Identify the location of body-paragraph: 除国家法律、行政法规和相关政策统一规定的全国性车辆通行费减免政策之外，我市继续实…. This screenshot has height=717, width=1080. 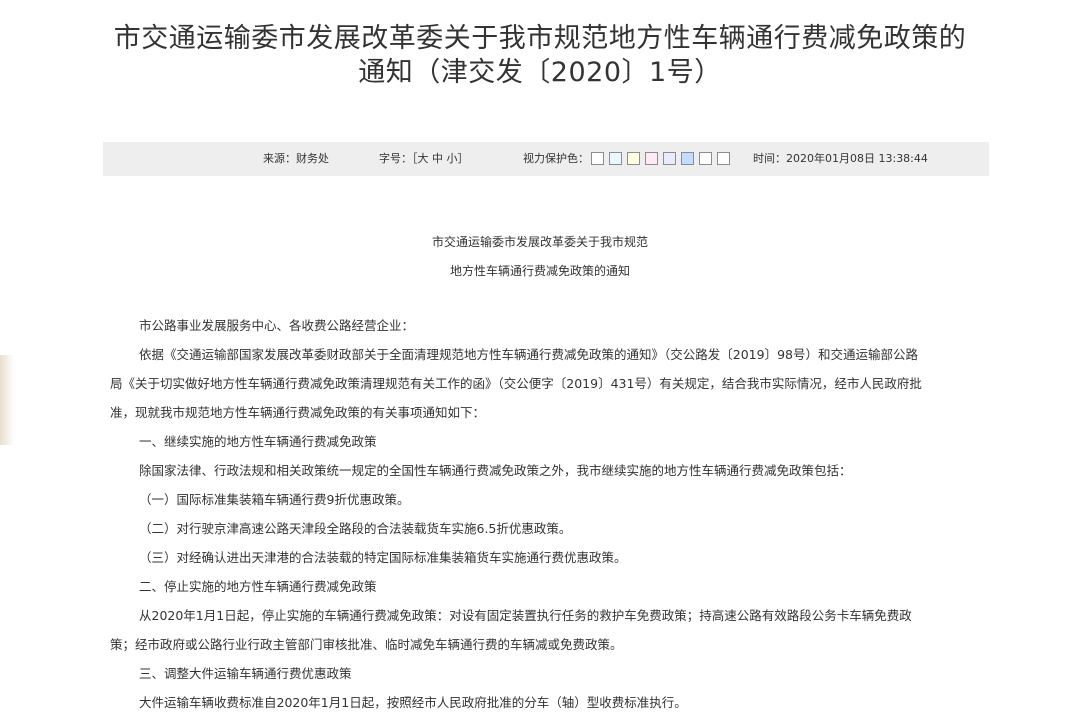
(495, 470).